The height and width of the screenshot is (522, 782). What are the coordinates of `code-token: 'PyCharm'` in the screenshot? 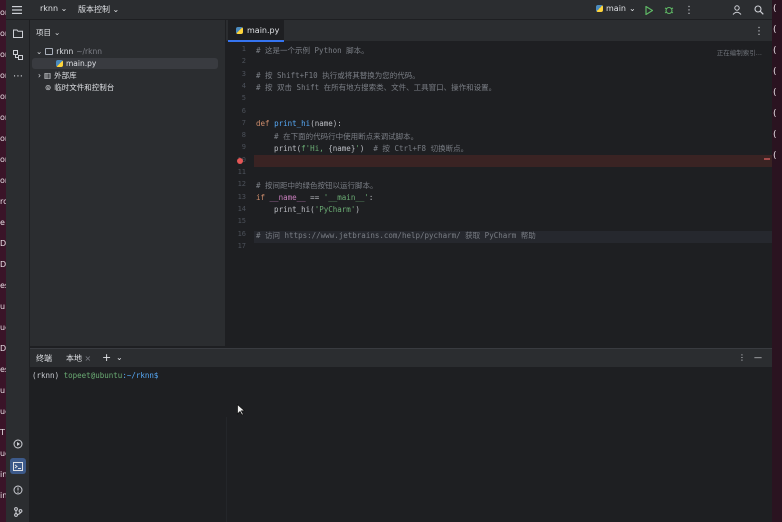 It's located at (335, 209).